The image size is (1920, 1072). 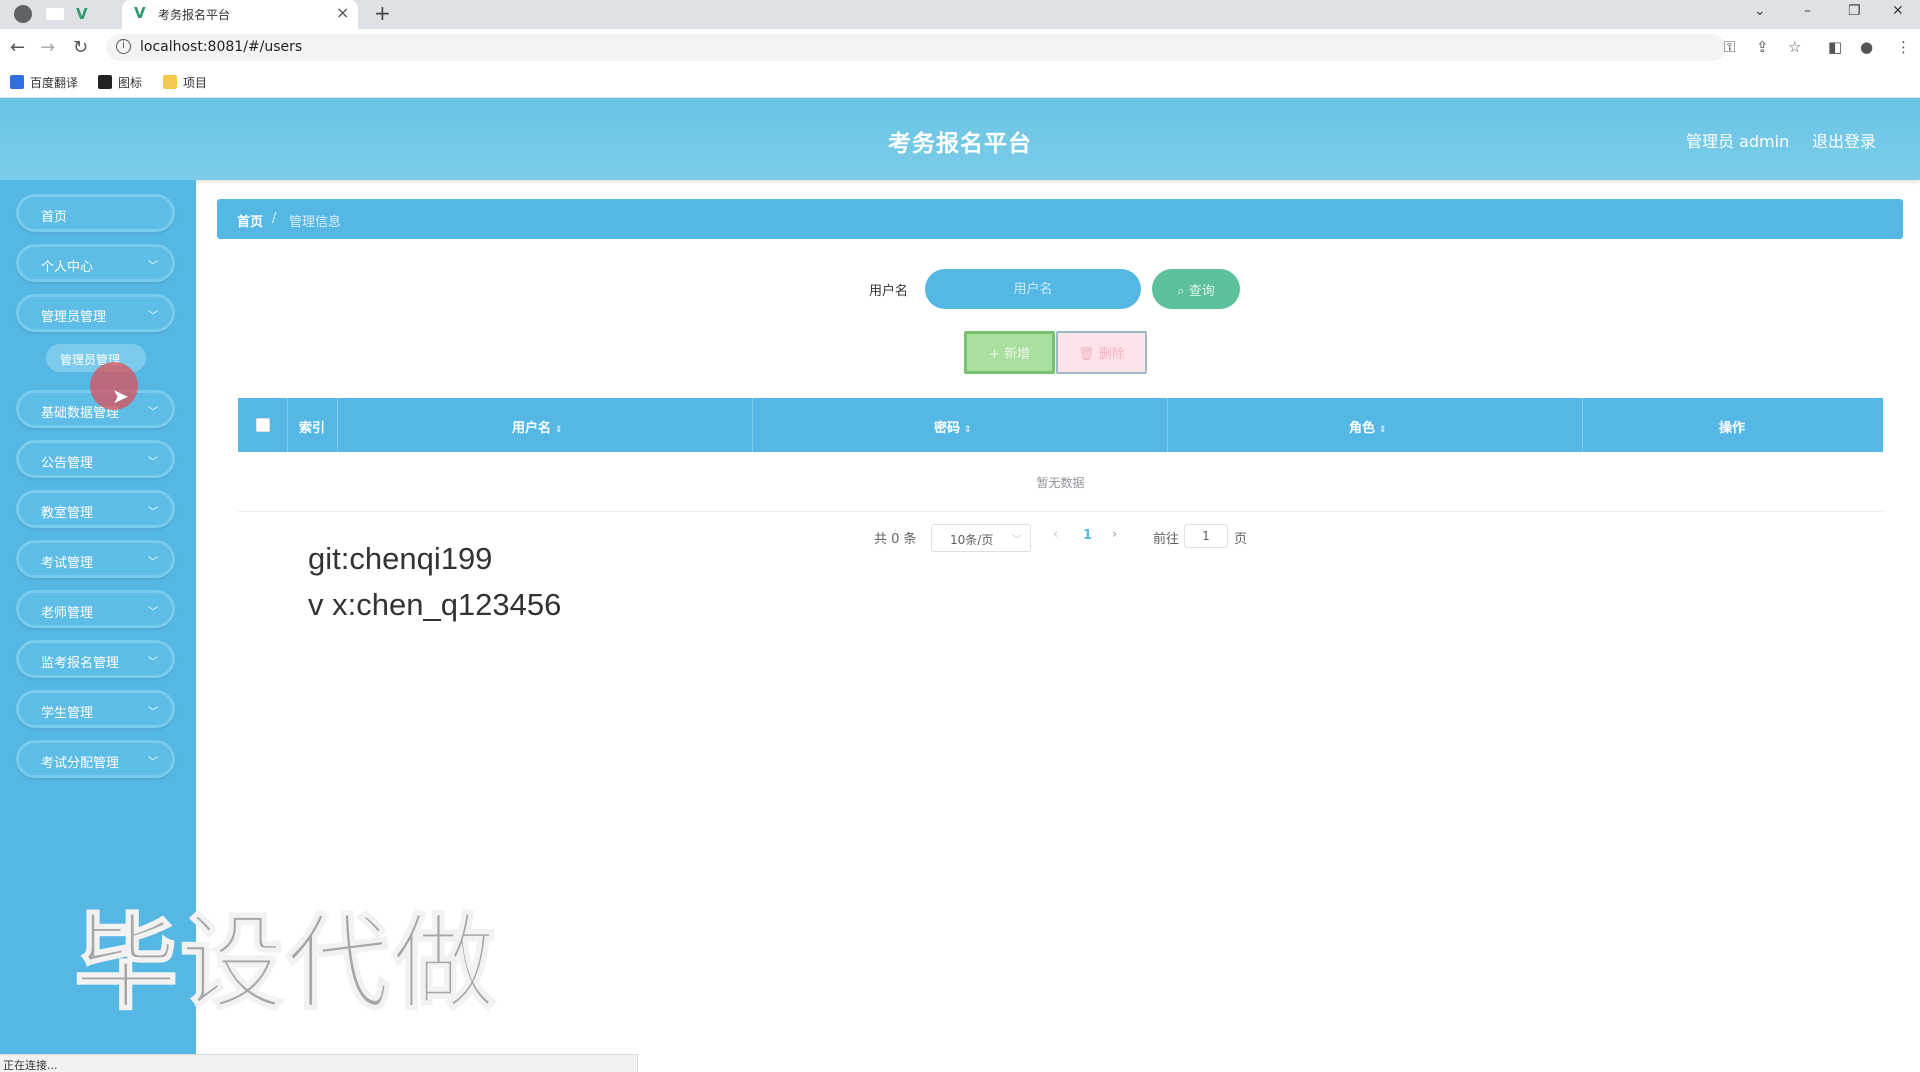 I want to click on tab-close-icon: ×, so click(x=342, y=12).